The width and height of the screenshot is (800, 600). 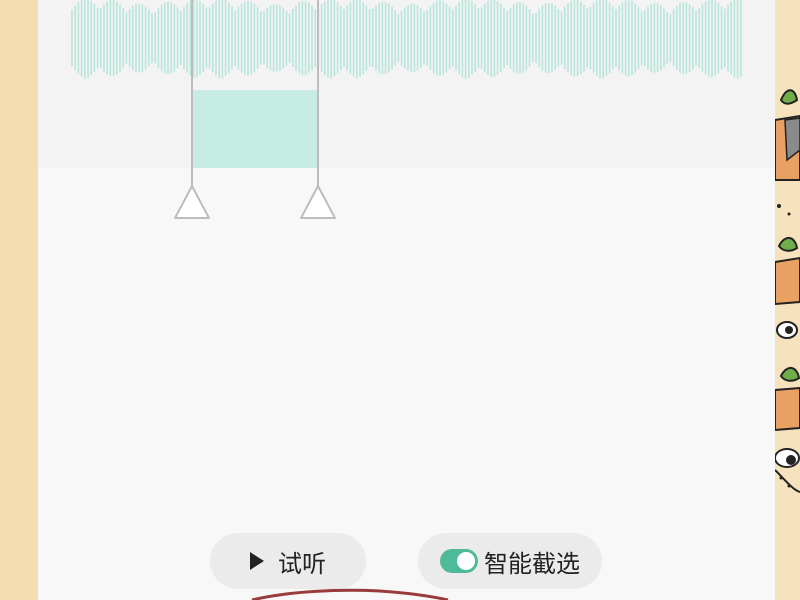 I want to click on toggle-knob, so click(x=466, y=561).